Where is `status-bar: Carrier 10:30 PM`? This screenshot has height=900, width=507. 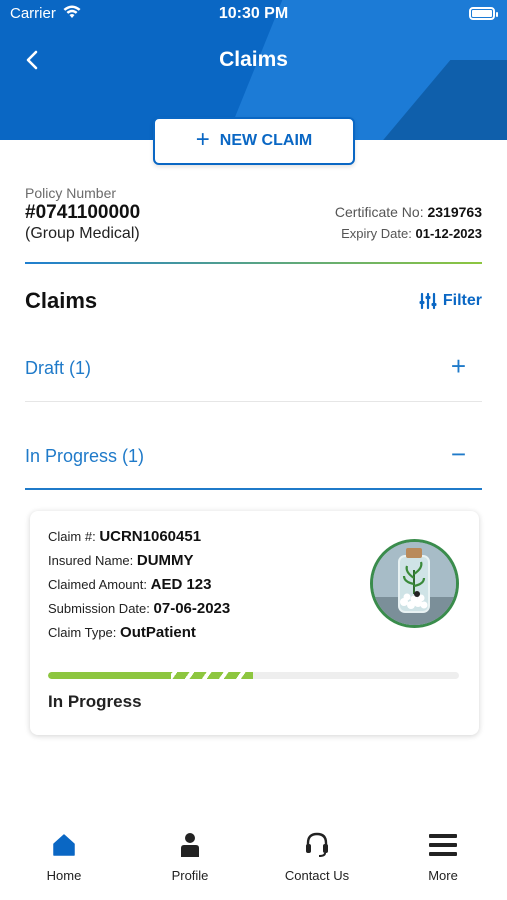
status-bar: Carrier 10:30 PM is located at coordinates (253, 14).